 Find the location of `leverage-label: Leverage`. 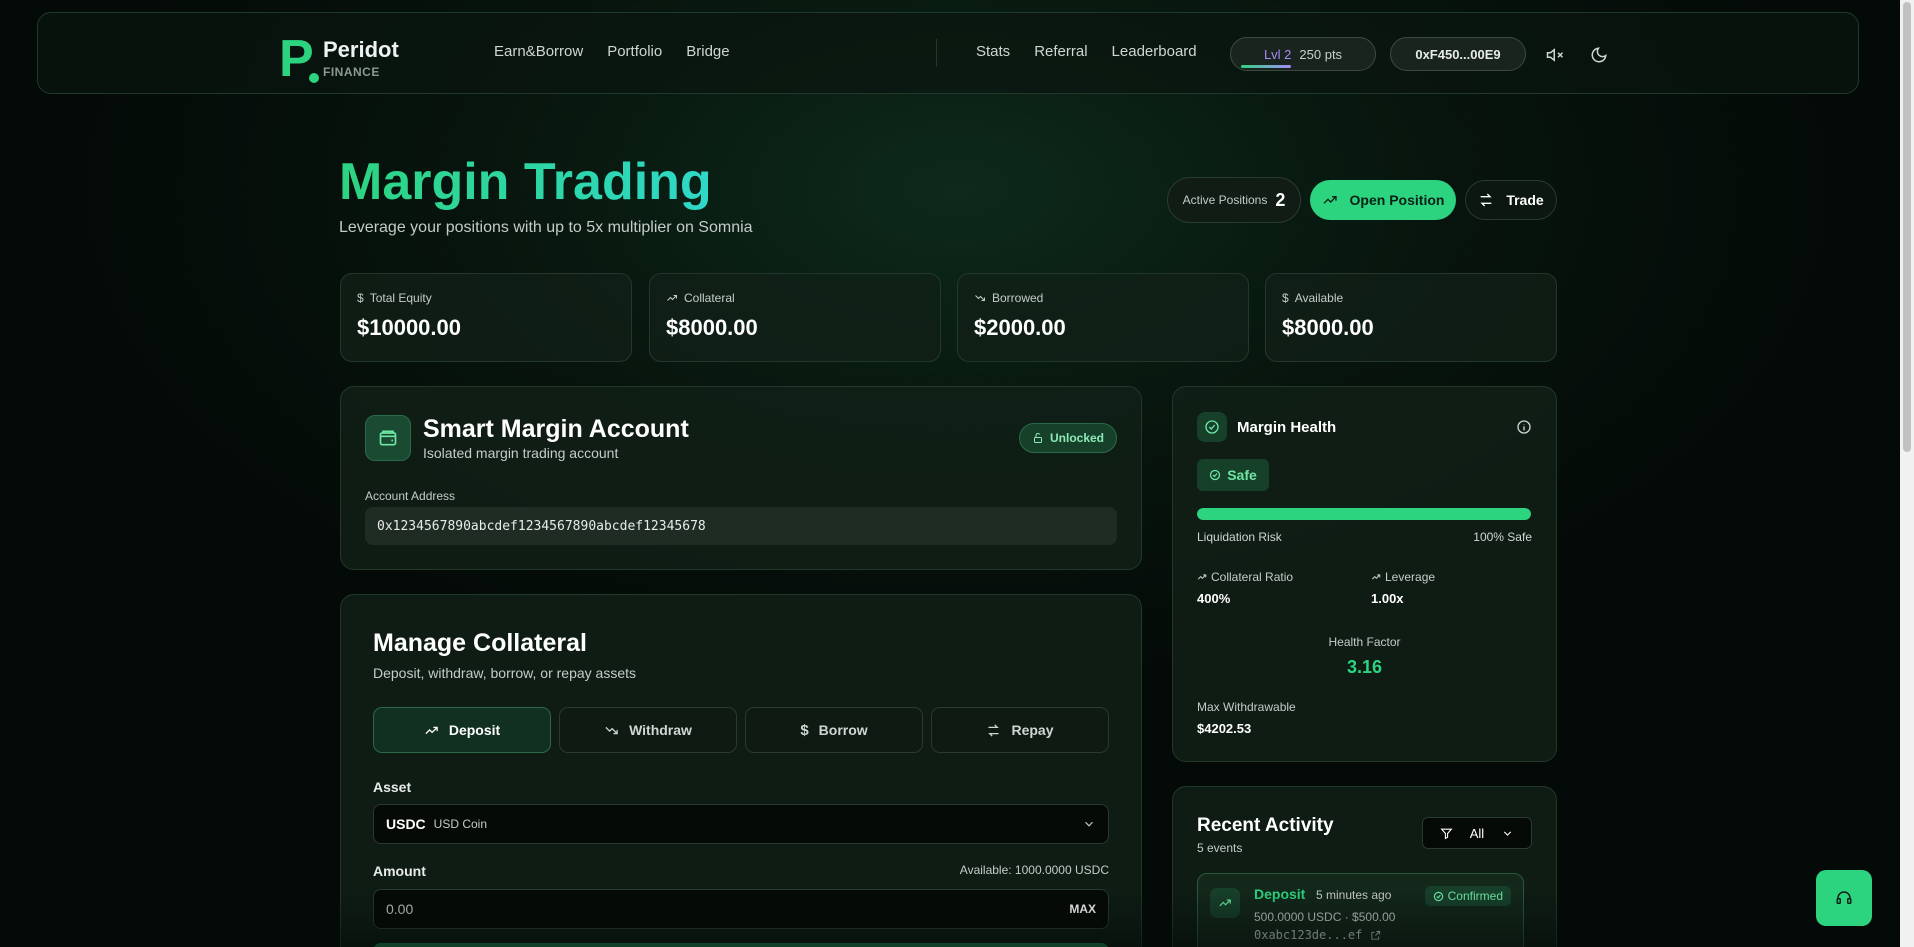

leverage-label: Leverage is located at coordinates (1403, 577).